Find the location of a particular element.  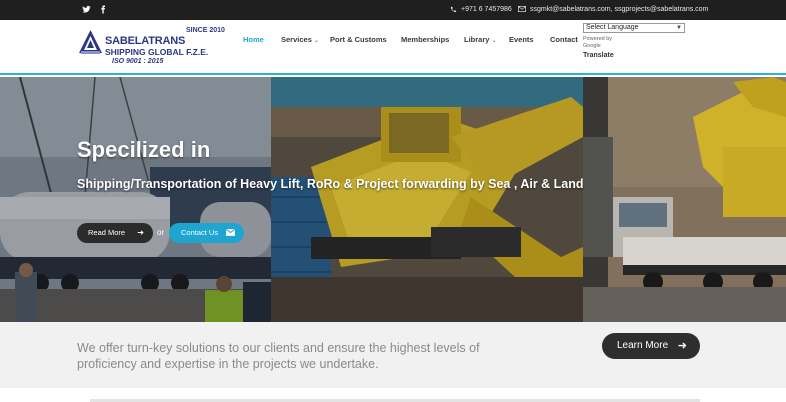

hero-title: Specilized in is located at coordinates (144, 149).